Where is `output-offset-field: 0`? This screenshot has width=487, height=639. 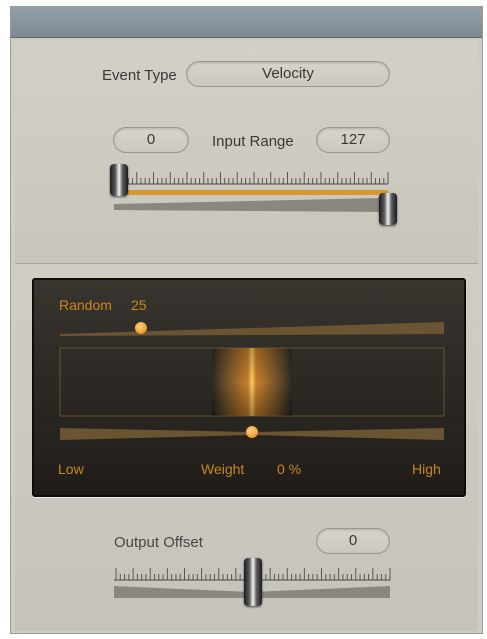 output-offset-field: 0 is located at coordinates (353, 541).